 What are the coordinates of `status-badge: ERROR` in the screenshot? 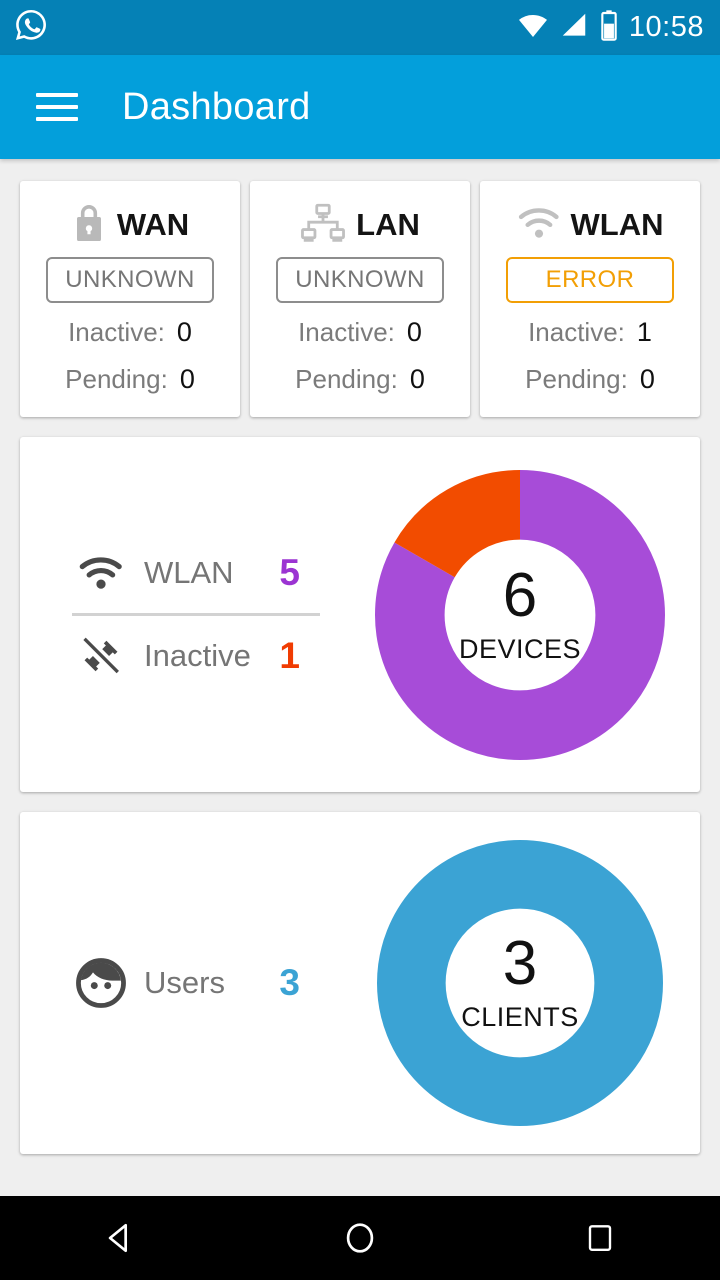 It's located at (590, 280).